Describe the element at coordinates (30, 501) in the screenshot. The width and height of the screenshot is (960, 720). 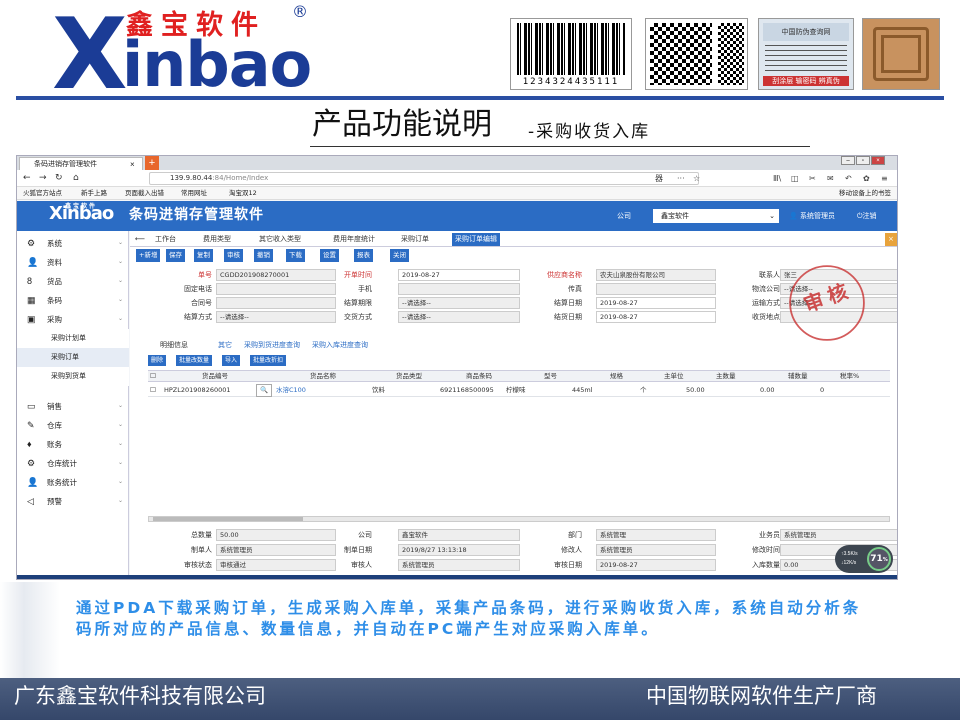
I see `alarm-icon: ◁` at that location.